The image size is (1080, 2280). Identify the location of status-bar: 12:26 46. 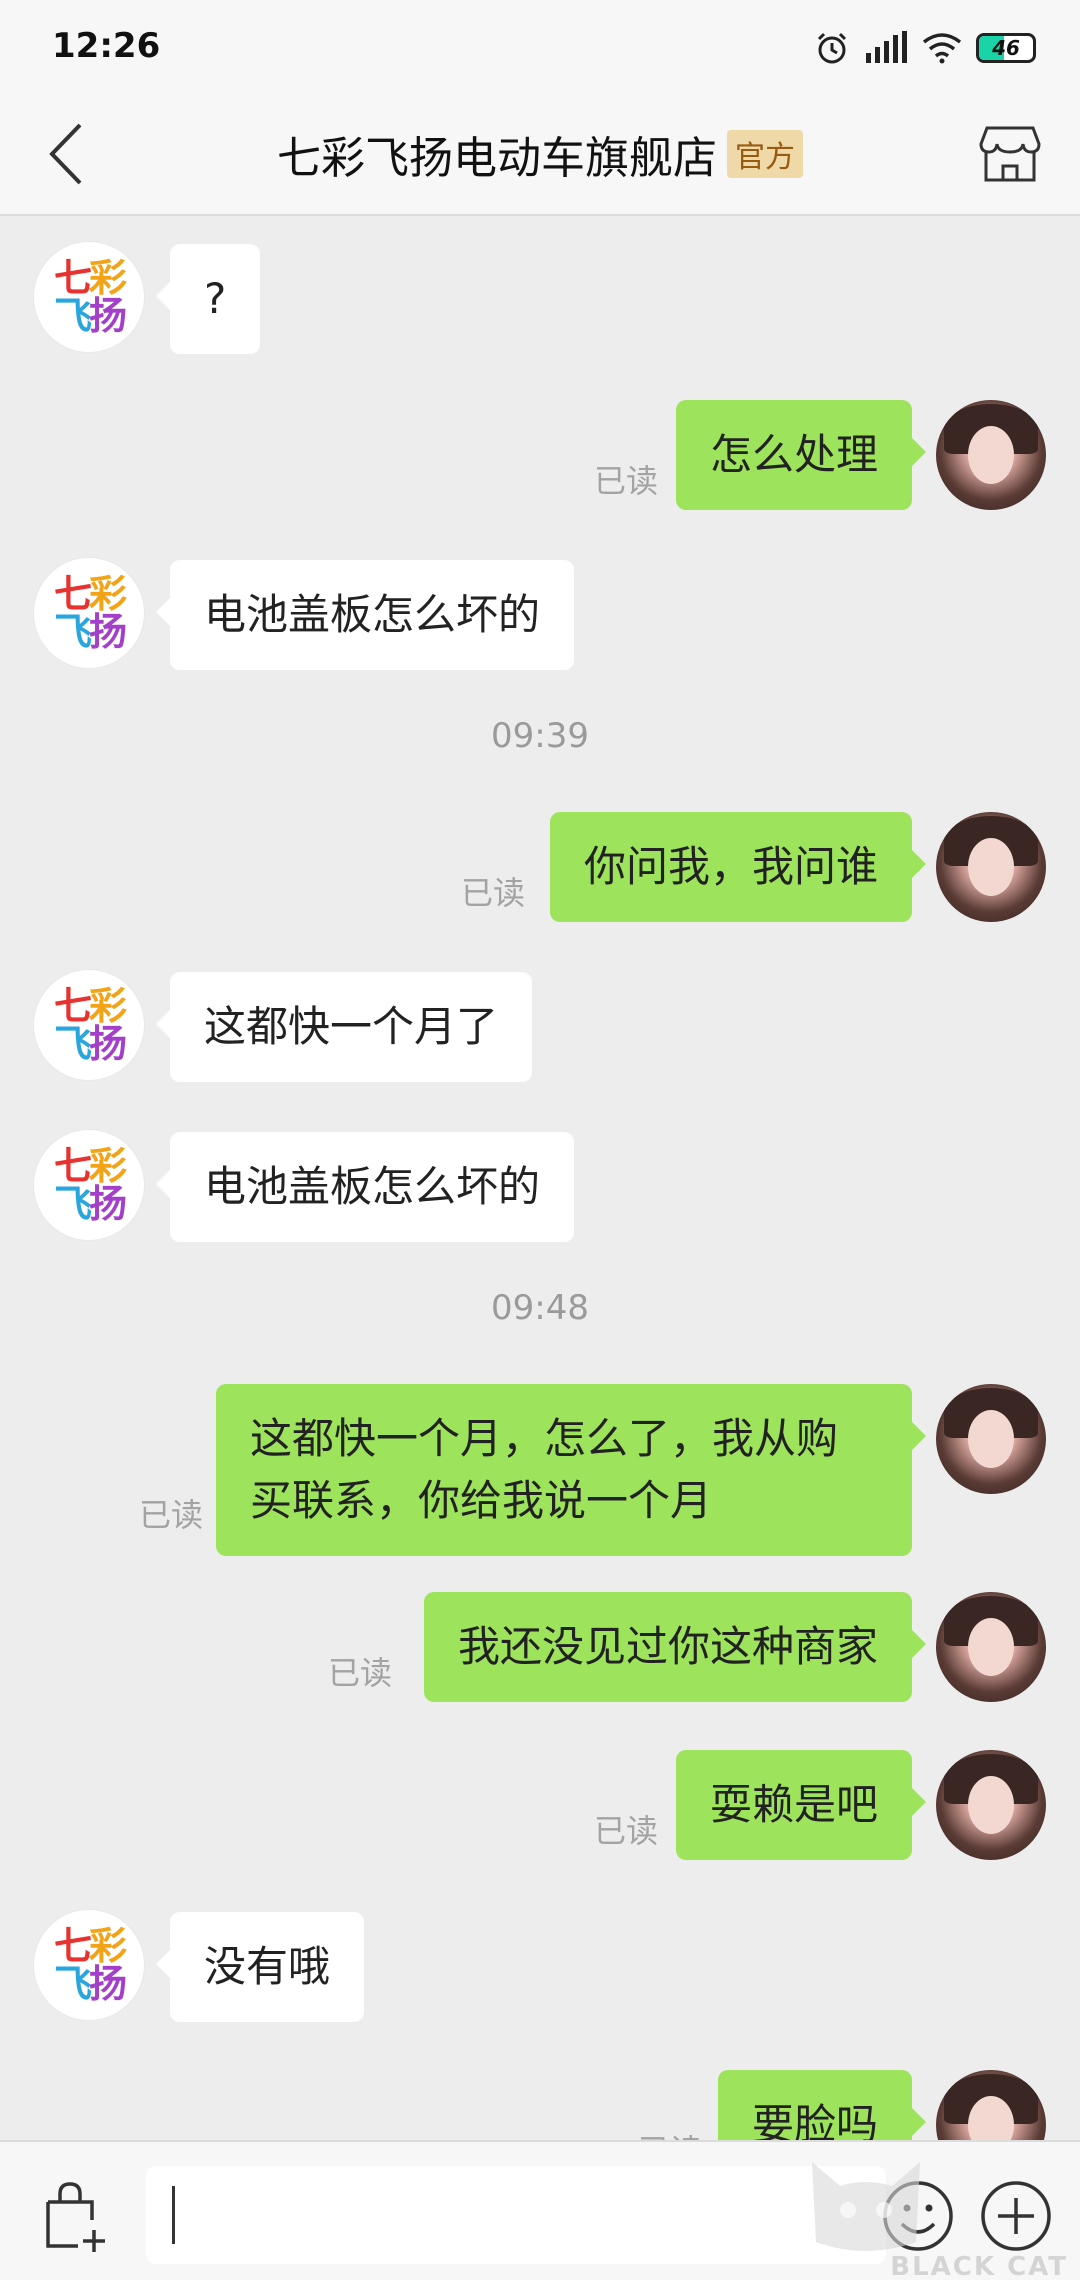
(540, 46).